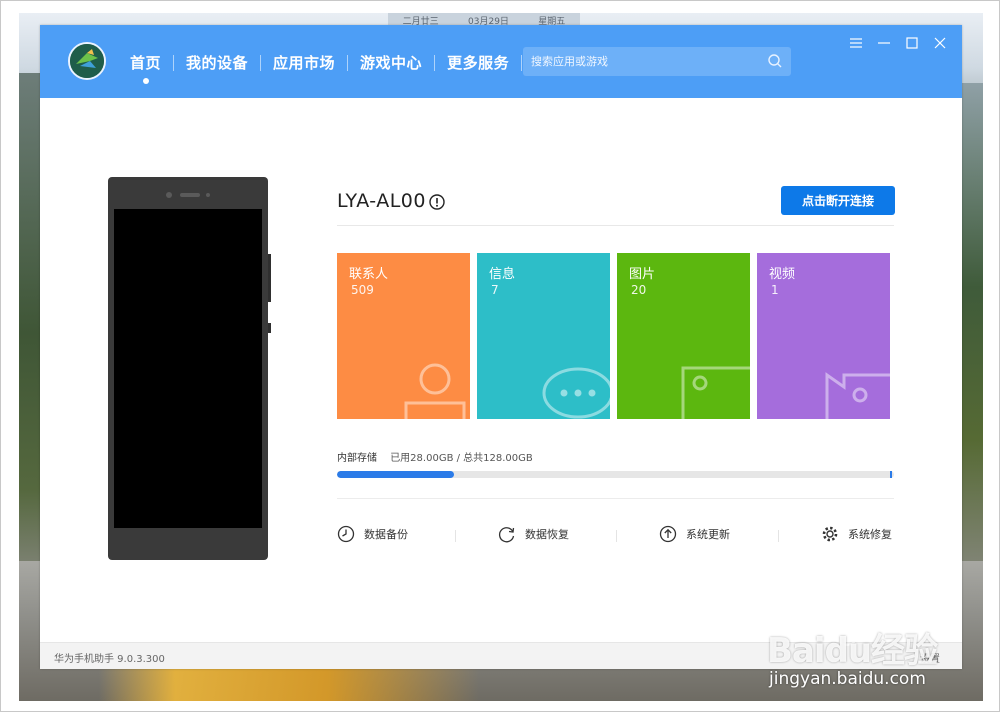 This screenshot has height=712, width=1000. I want to click on phone-volume-button, so click(269, 278).